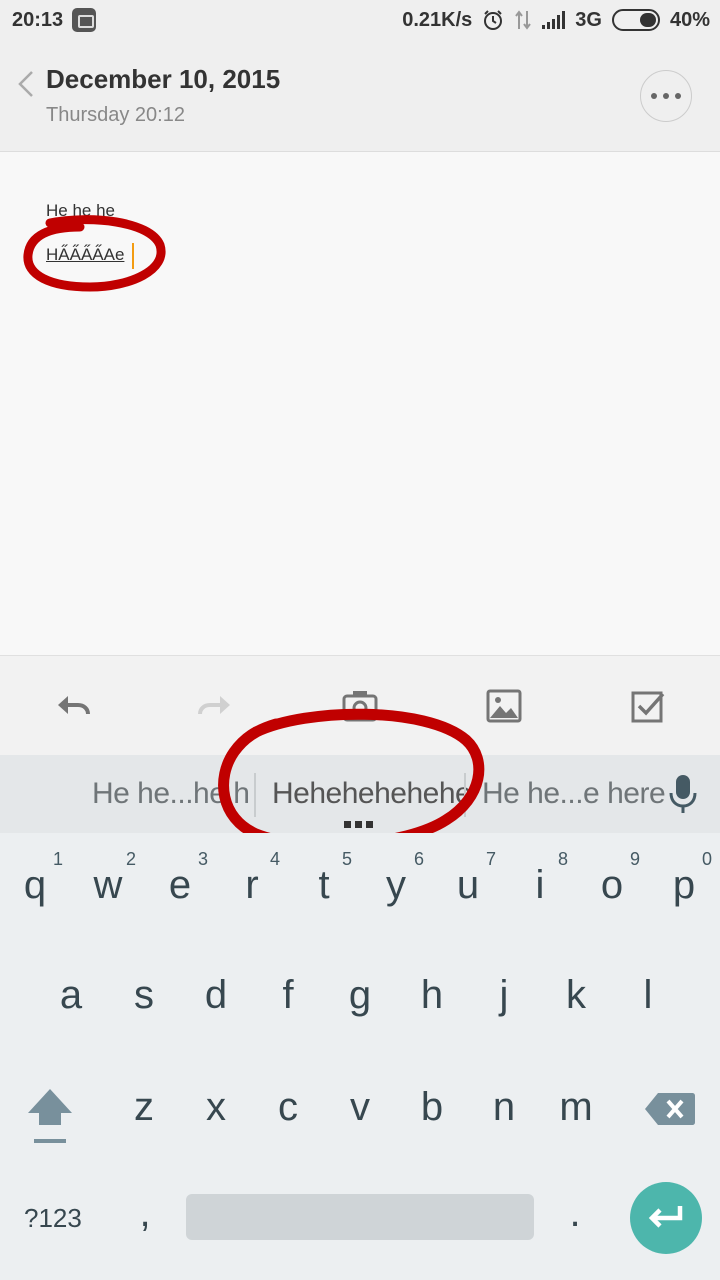 Image resolution: width=720 pixels, height=1280 pixels. Describe the element at coordinates (432, 1107) in the screenshot. I see `key-b: b` at that location.